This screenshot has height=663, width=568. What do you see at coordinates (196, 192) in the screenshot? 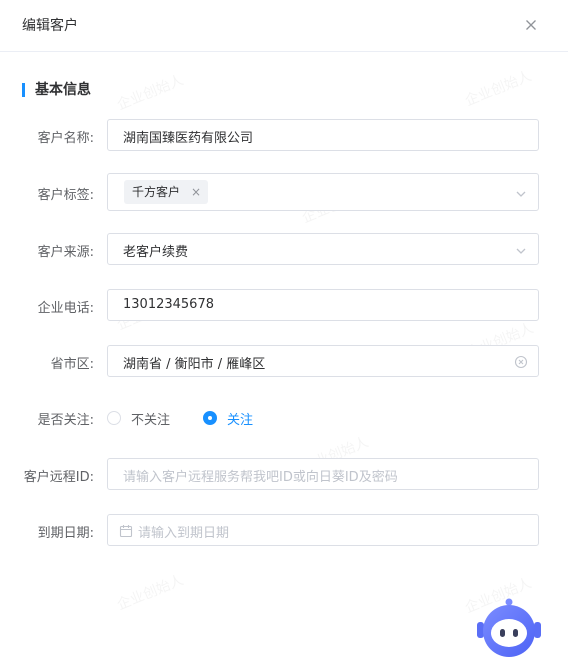
I see `tag-close-icon: ×` at bounding box center [196, 192].